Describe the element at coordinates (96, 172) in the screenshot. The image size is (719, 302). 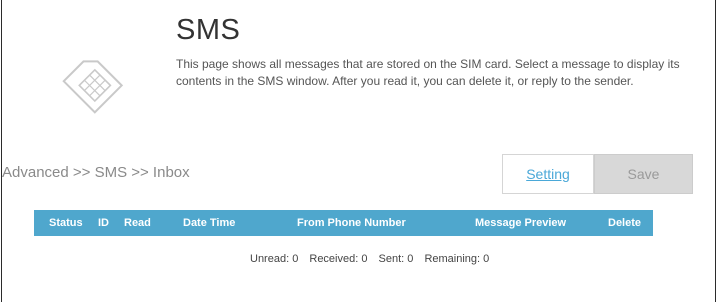
I see `breadcrumb: Advanced >> SMS >> Inbox` at that location.